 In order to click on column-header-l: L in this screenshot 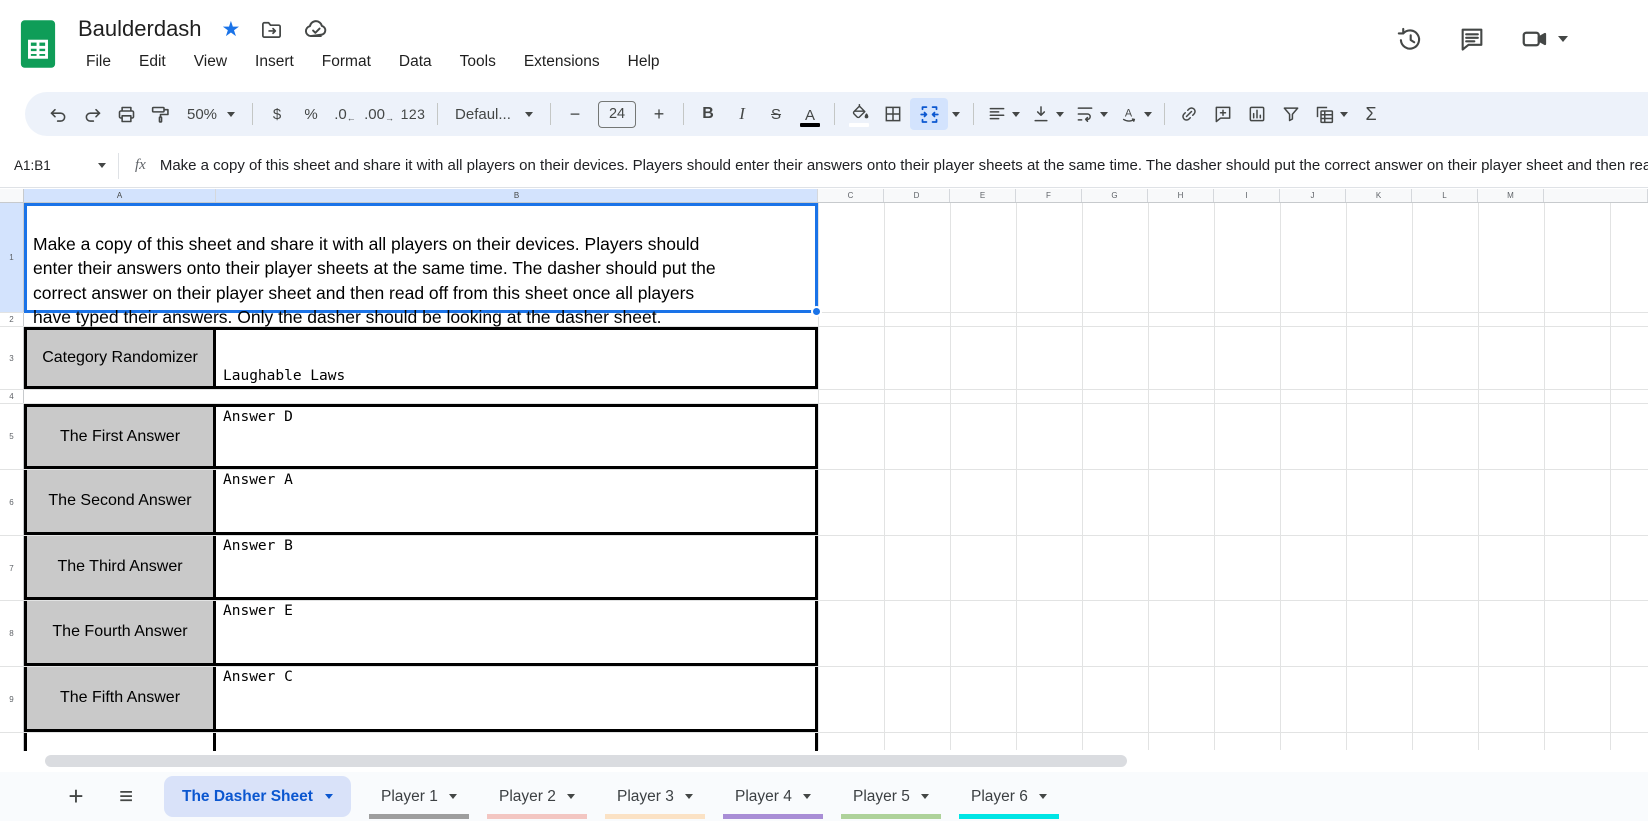, I will do `click(1445, 195)`.